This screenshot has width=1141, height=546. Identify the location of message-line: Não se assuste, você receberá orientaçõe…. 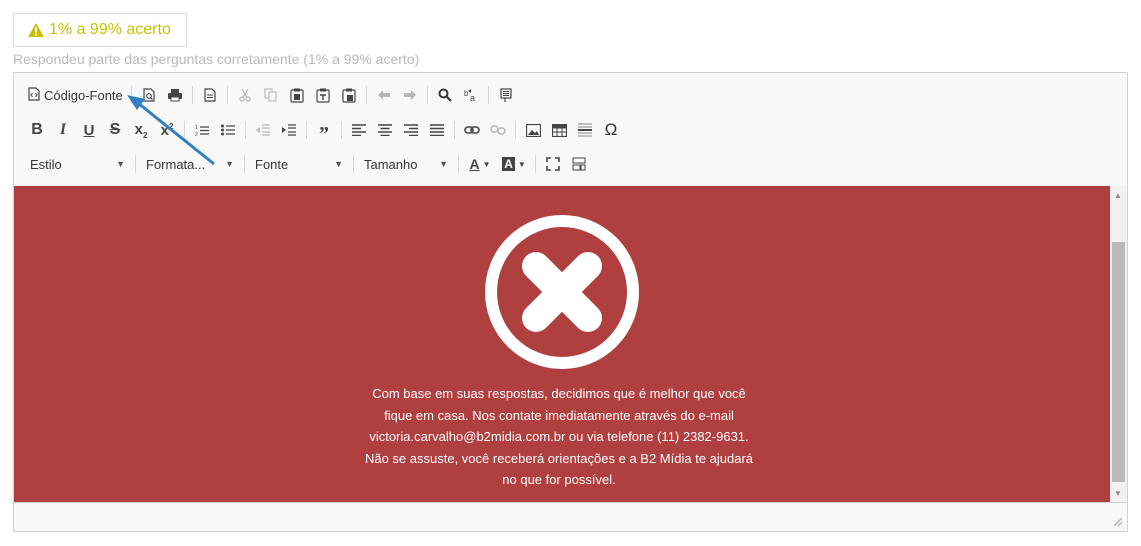
(559, 458).